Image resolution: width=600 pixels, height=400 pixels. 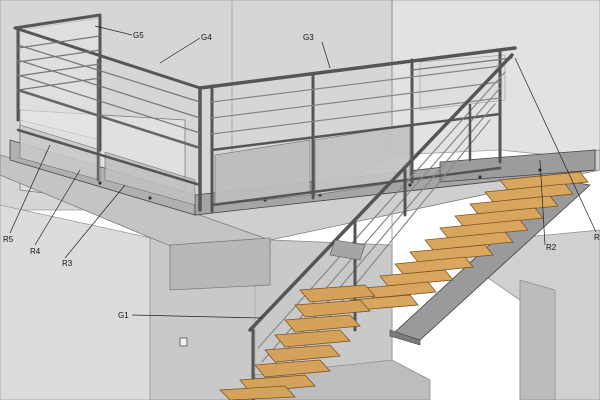 I want to click on label-g5: G5, so click(x=138, y=35).